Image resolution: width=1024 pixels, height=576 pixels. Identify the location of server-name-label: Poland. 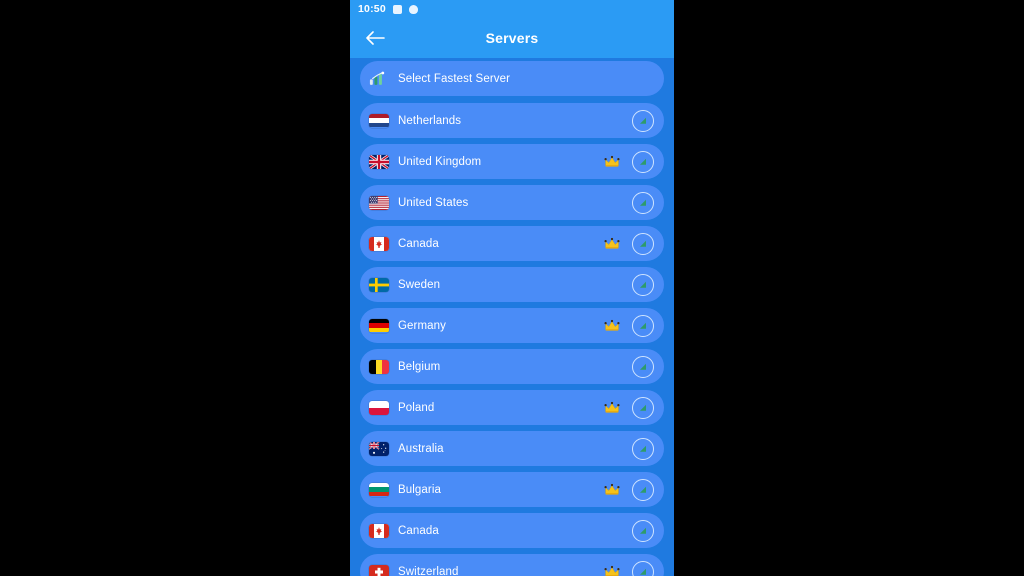
(416, 407).